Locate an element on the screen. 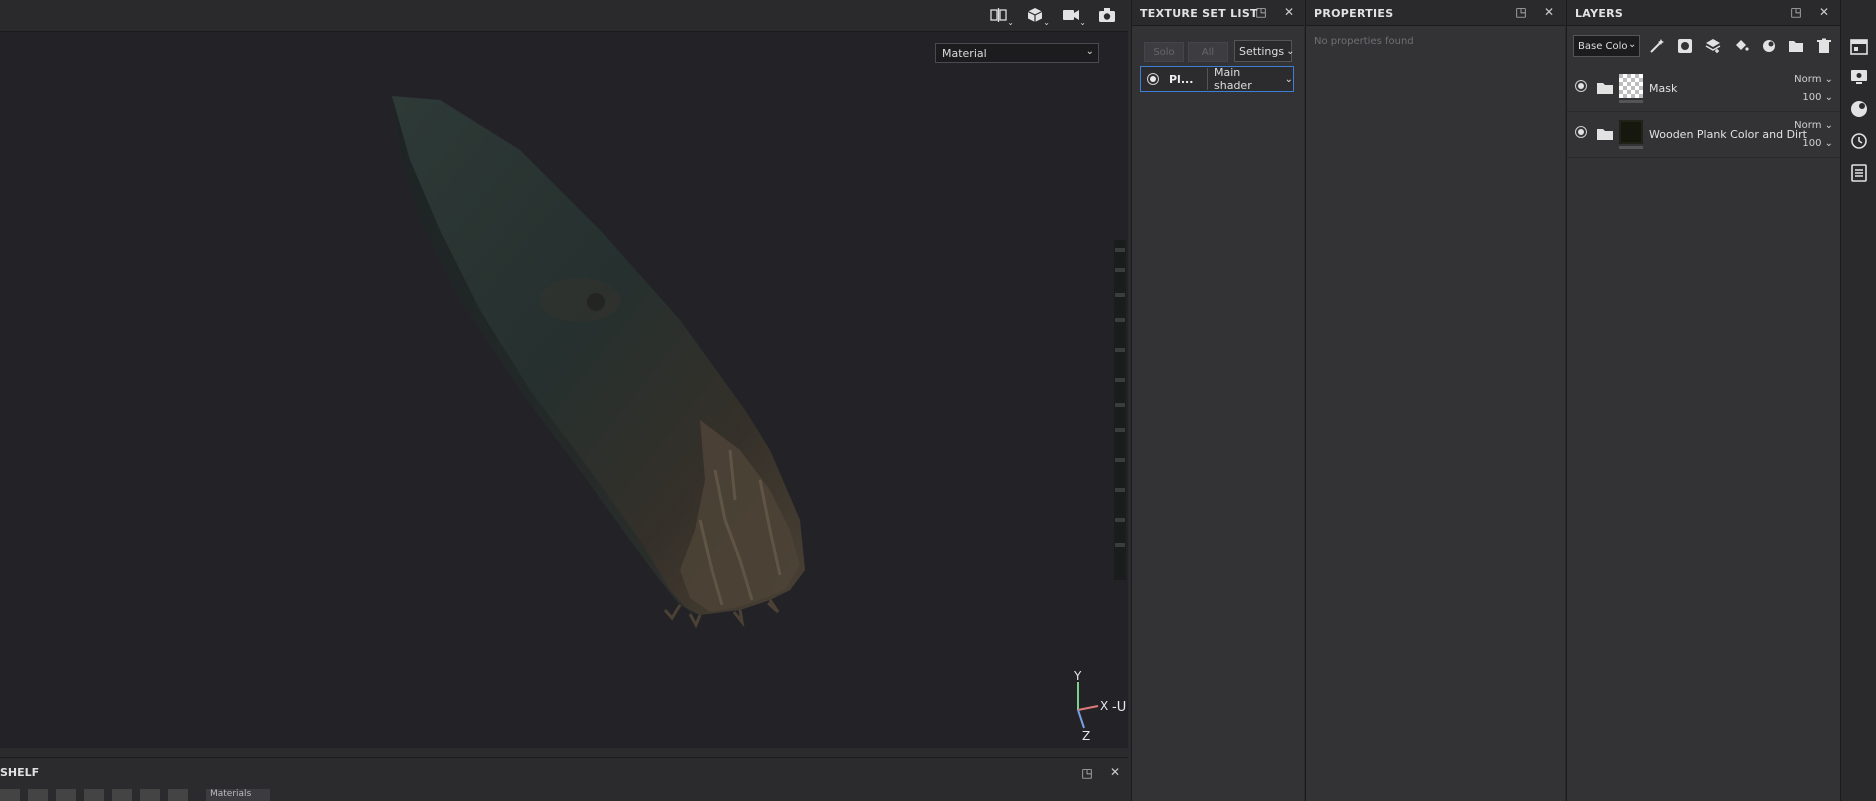 The image size is (1876, 801). filter-icon is located at coordinates (150, 795).